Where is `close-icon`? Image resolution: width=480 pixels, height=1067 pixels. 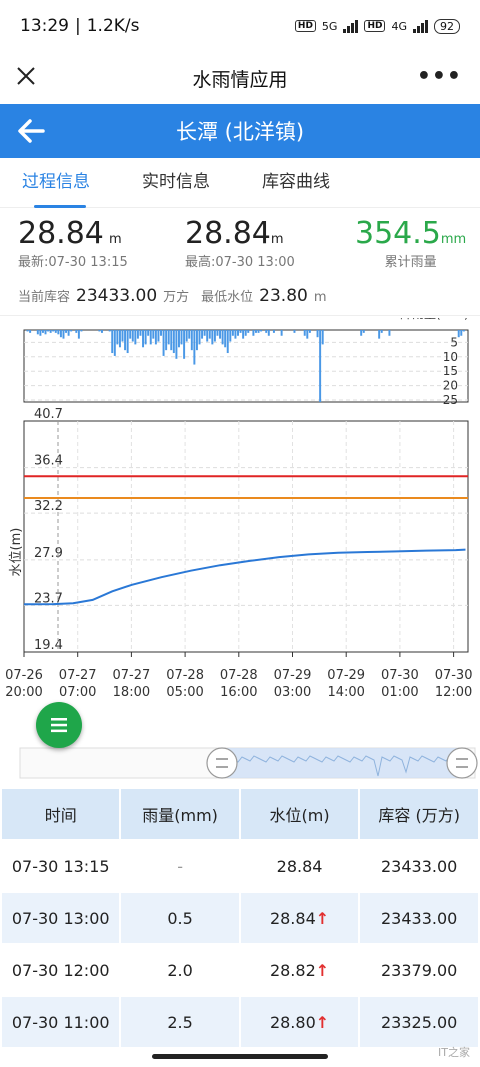
close-icon is located at coordinates (26, 76).